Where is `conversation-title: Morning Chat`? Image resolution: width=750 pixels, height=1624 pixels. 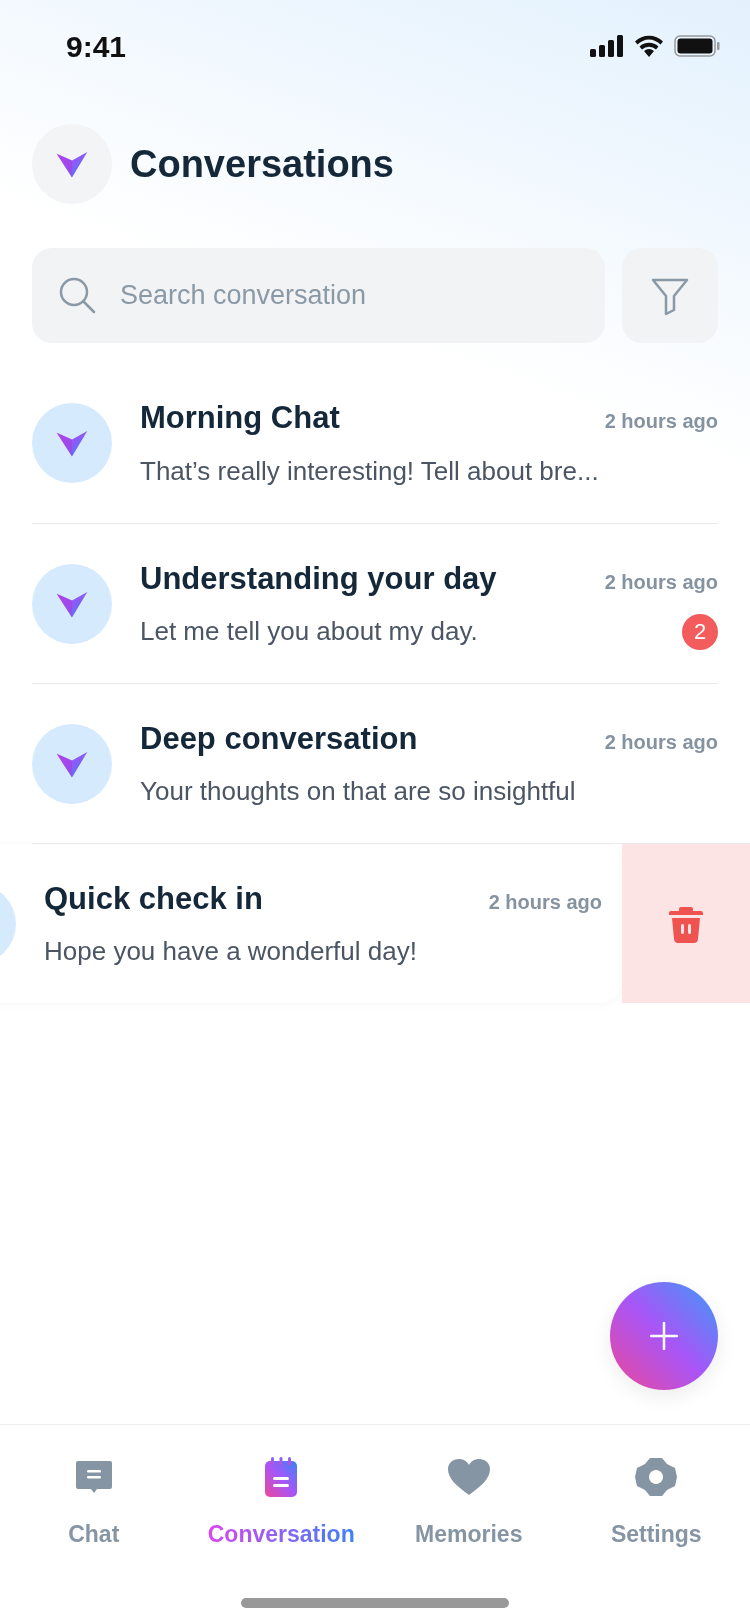
conversation-title: Morning Chat is located at coordinates (240, 418).